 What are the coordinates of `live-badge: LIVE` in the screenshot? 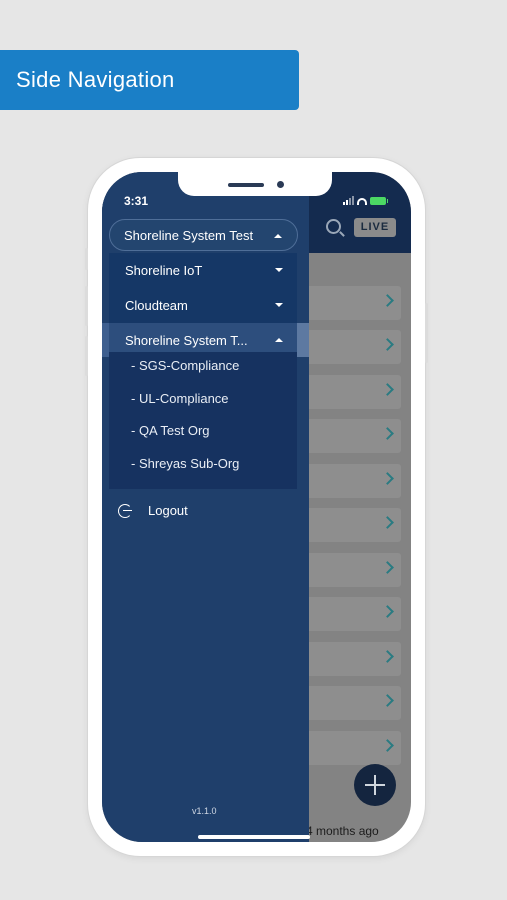 It's located at (375, 227).